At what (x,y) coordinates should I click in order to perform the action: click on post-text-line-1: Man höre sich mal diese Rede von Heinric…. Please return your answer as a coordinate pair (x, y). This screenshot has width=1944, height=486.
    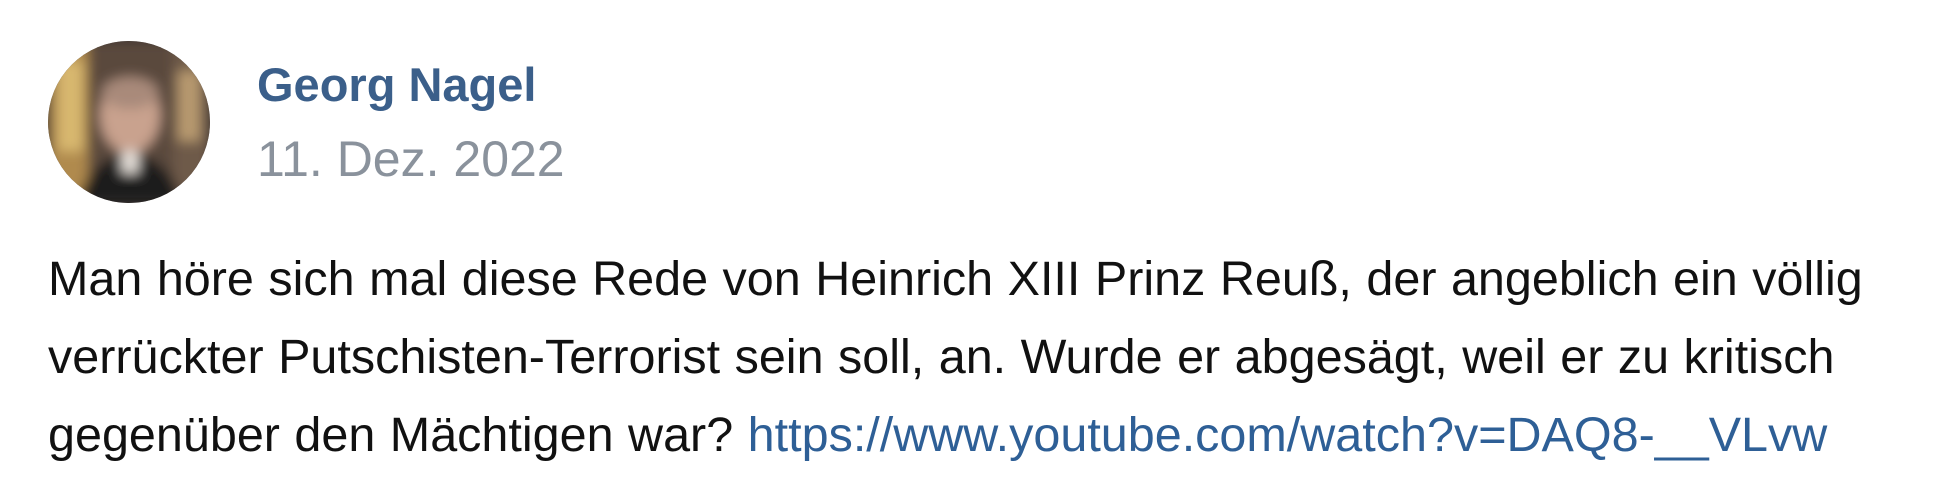
    Looking at the image, I should click on (955, 279).